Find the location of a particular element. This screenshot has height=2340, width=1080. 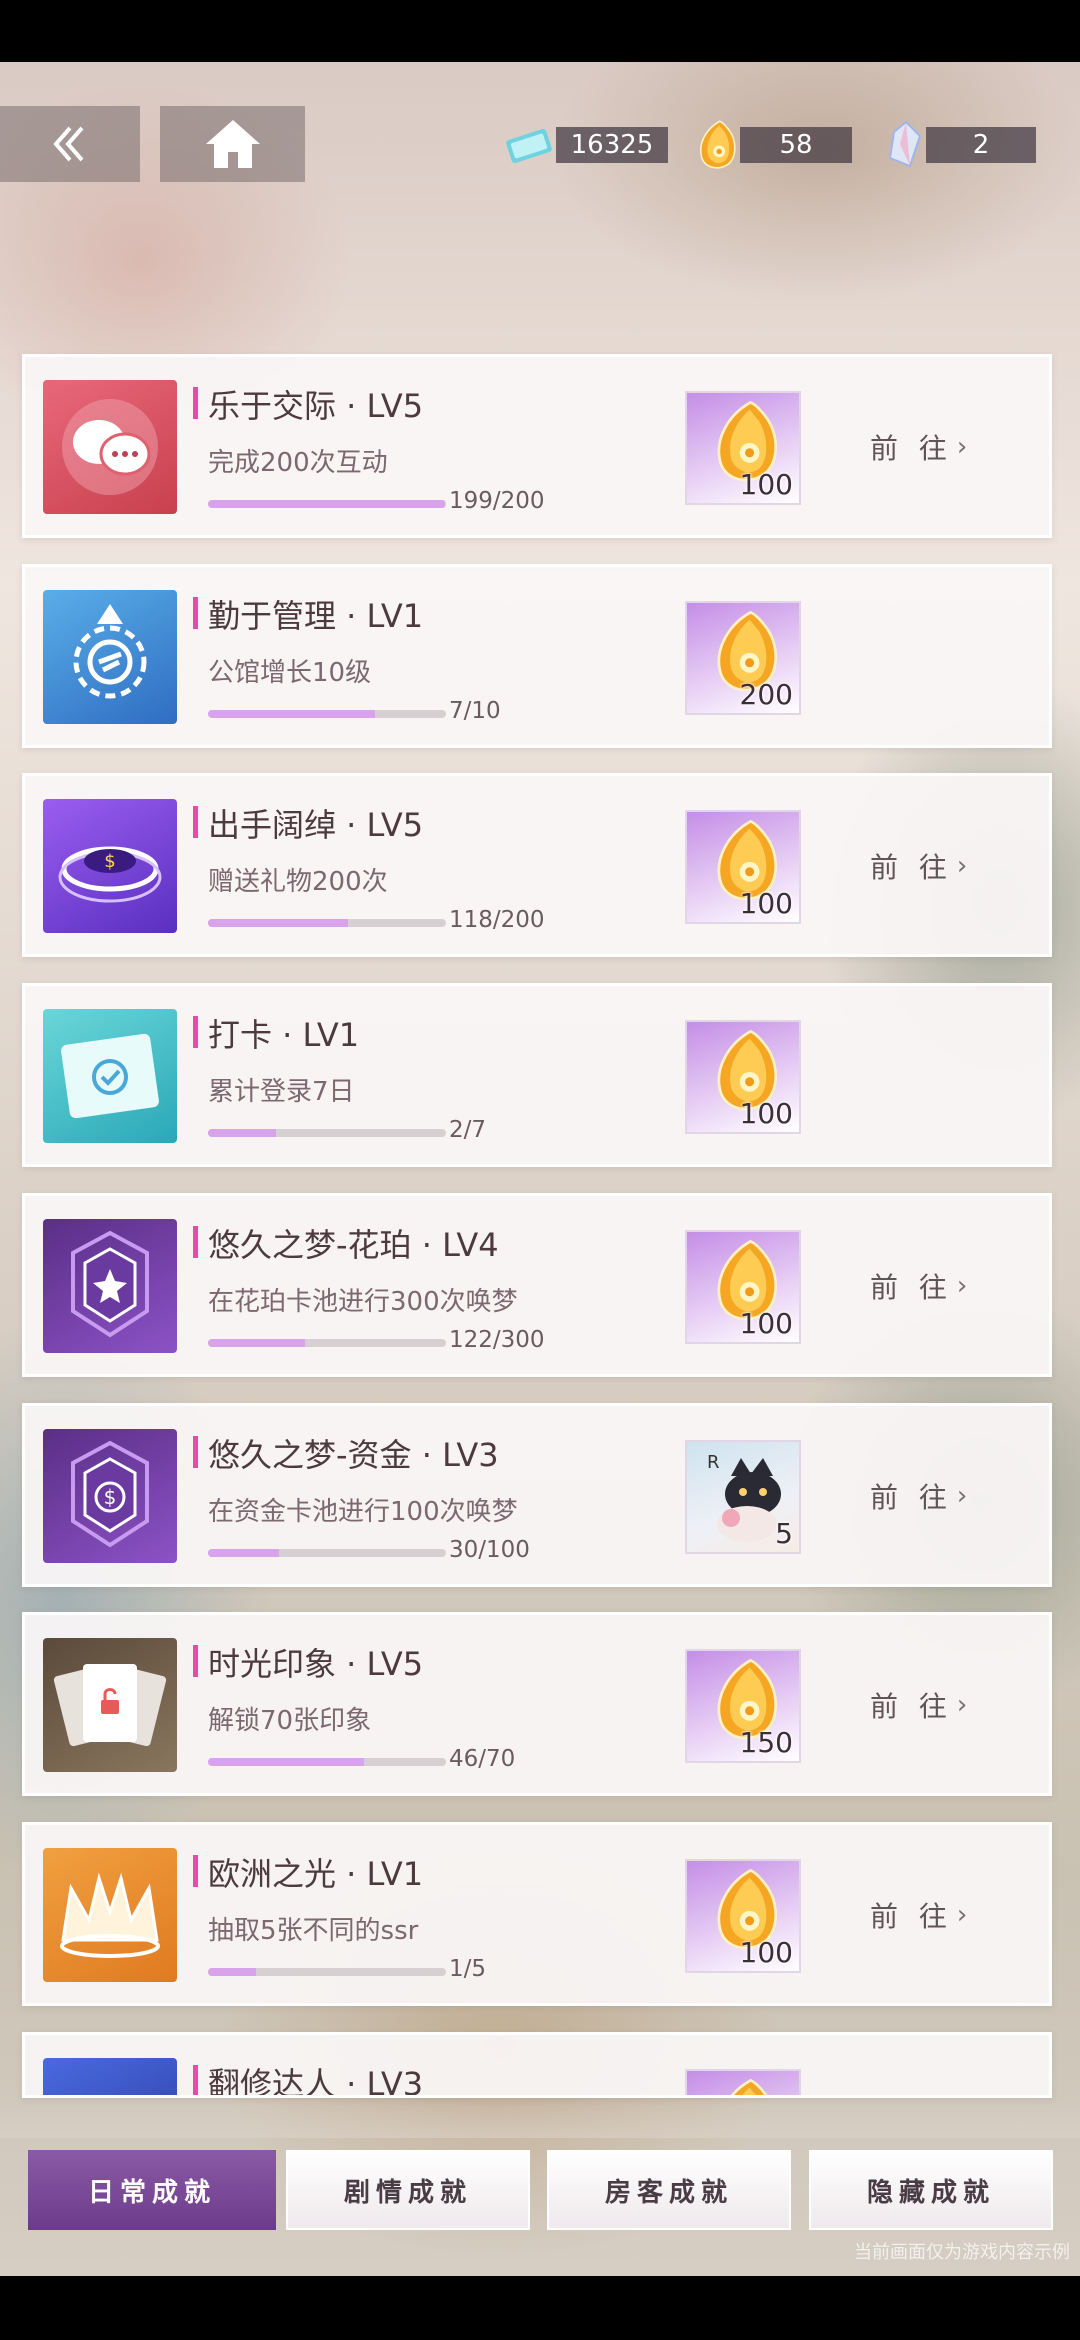

achievement-title: 时光印象 · LV5 is located at coordinates (316, 1664).